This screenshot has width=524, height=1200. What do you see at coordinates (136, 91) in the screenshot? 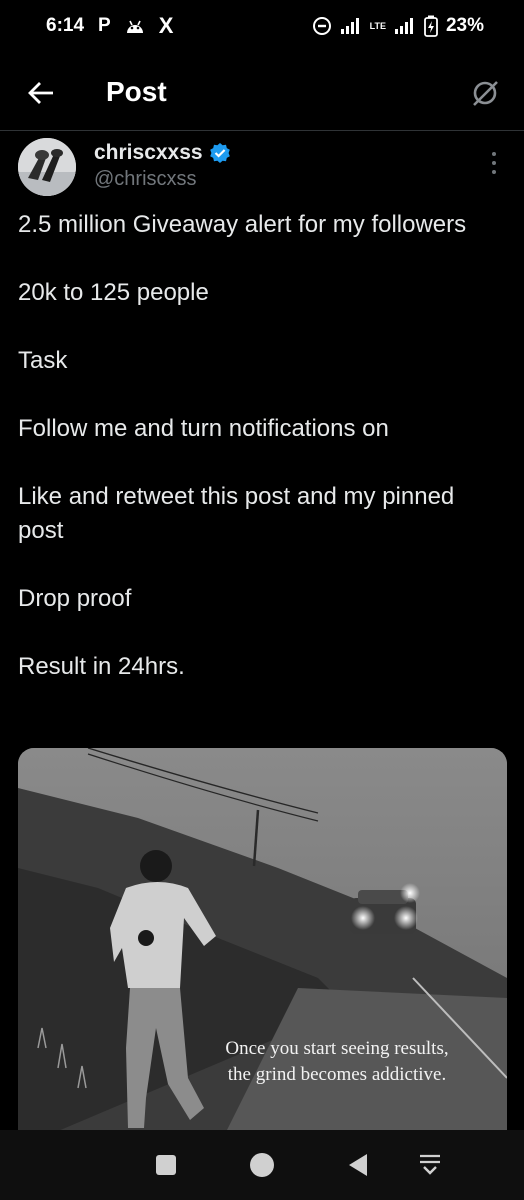
I see `page-title: Post` at bounding box center [136, 91].